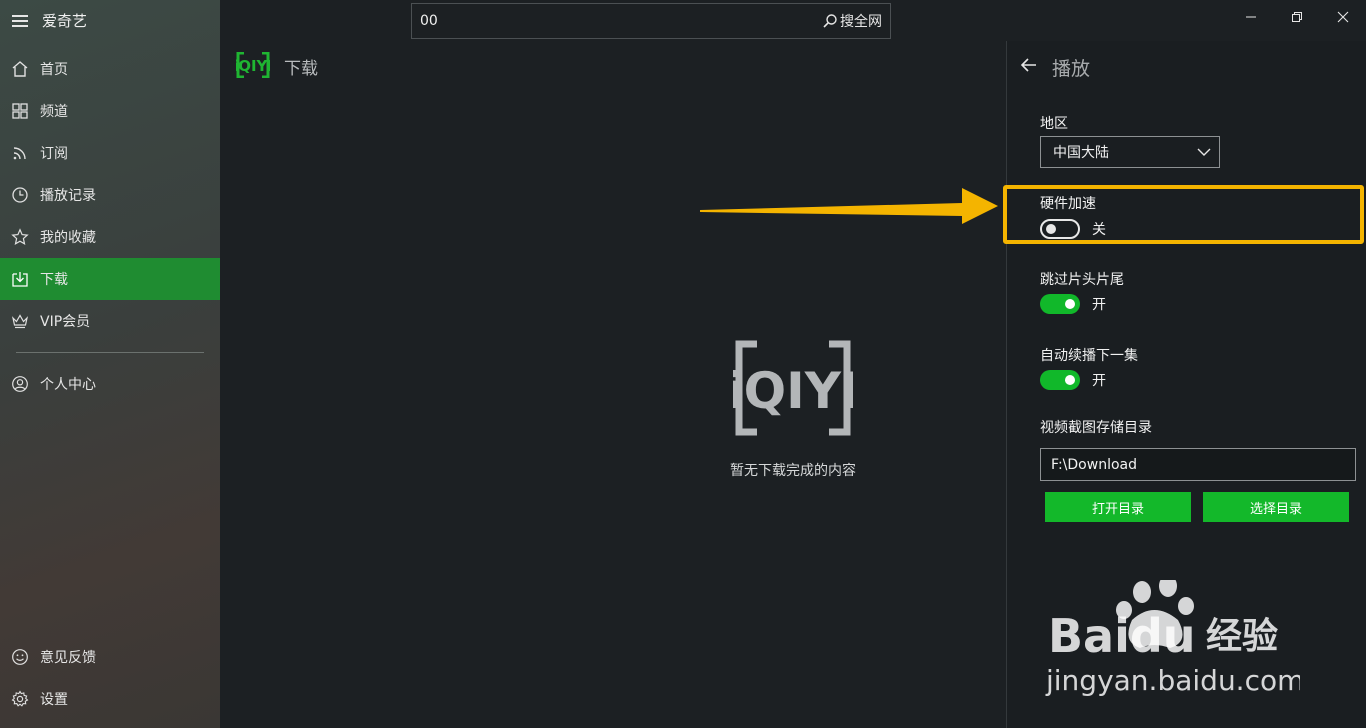 This screenshot has height=728, width=1366. I want to click on sidebar-item-favorites: 我的收藏, so click(110, 237).